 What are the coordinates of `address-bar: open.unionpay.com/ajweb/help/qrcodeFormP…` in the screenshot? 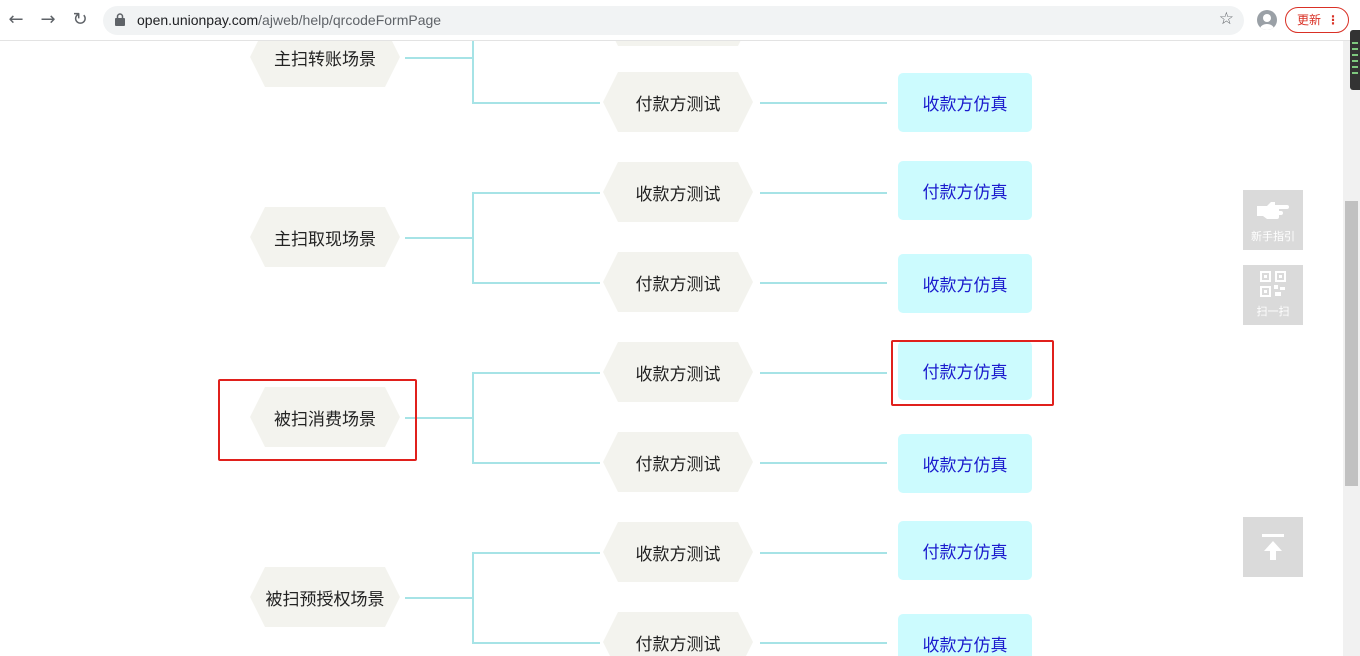 It's located at (673, 20).